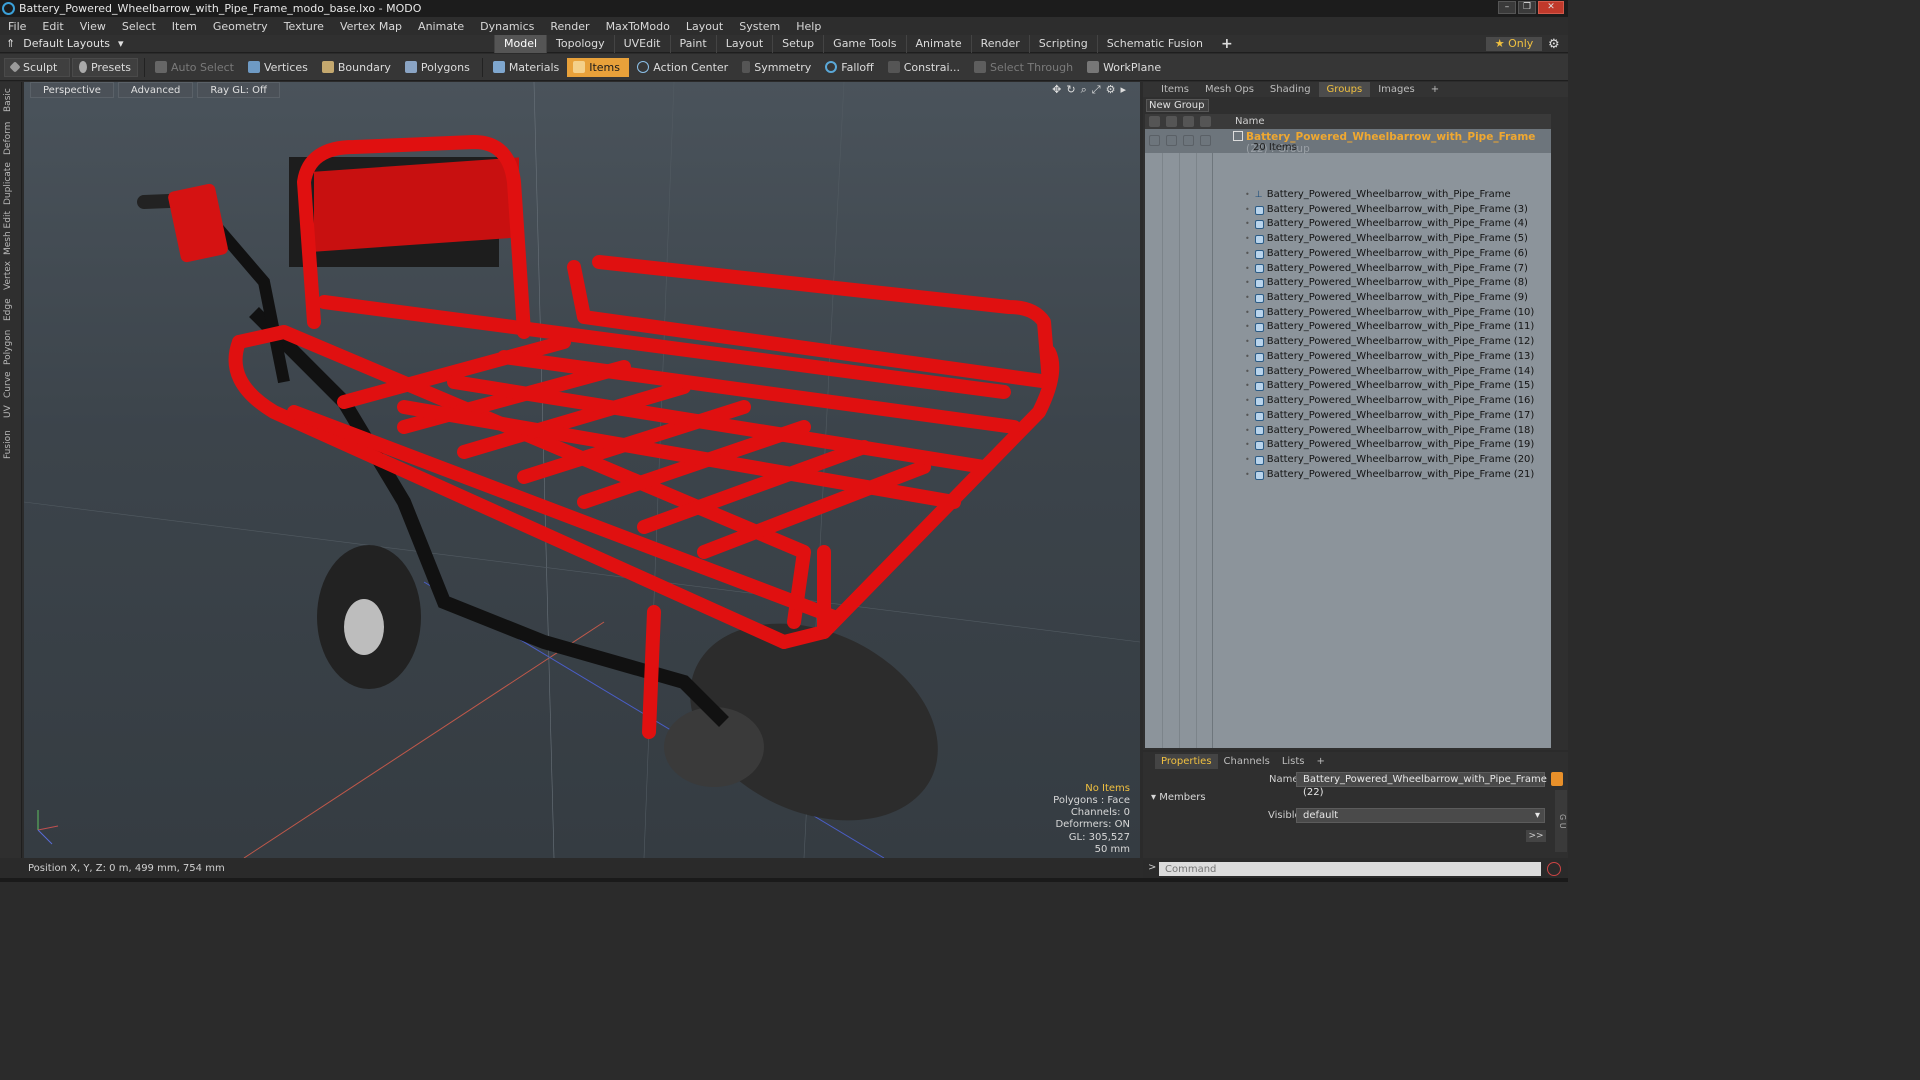 The image size is (1920, 1080). What do you see at coordinates (864, 44) in the screenshot?
I see `tab-game-tools: Game Tools` at bounding box center [864, 44].